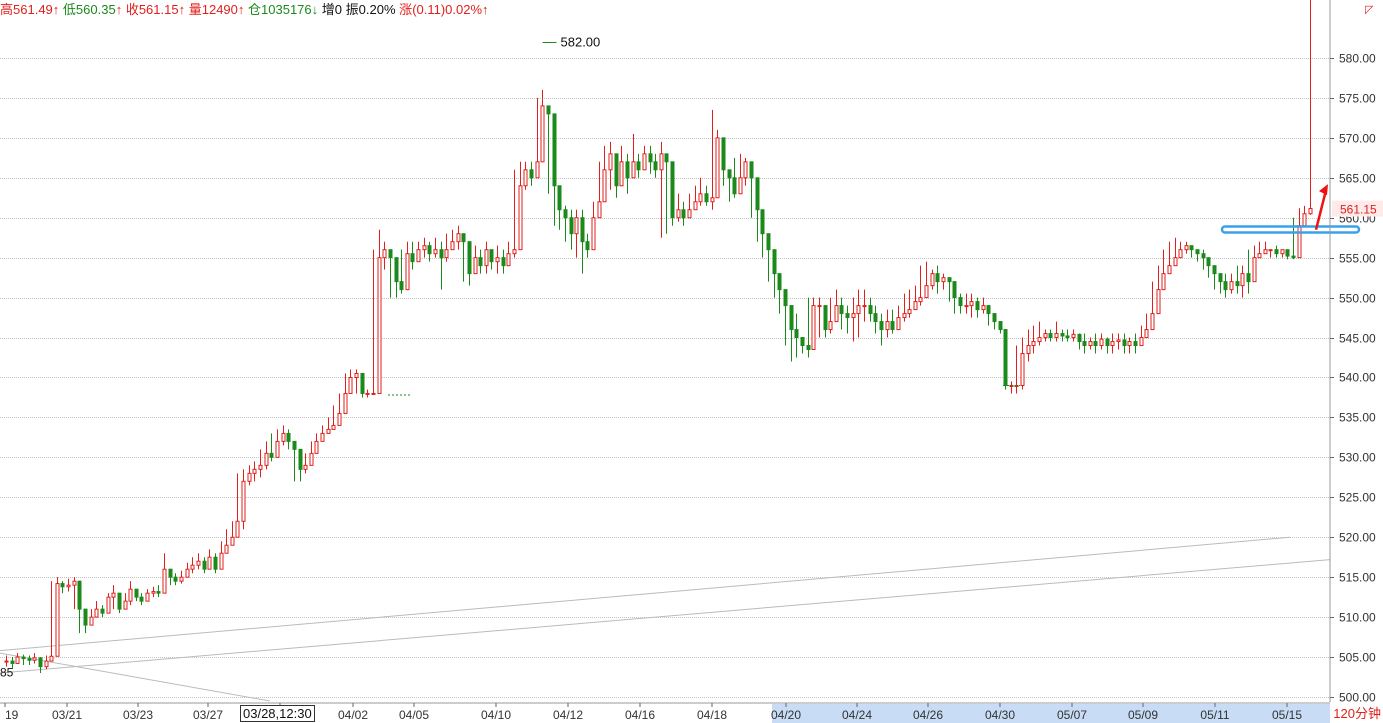 The width and height of the screenshot is (1383, 723). I want to click on x-tick-label: 04/05, so click(414, 715).